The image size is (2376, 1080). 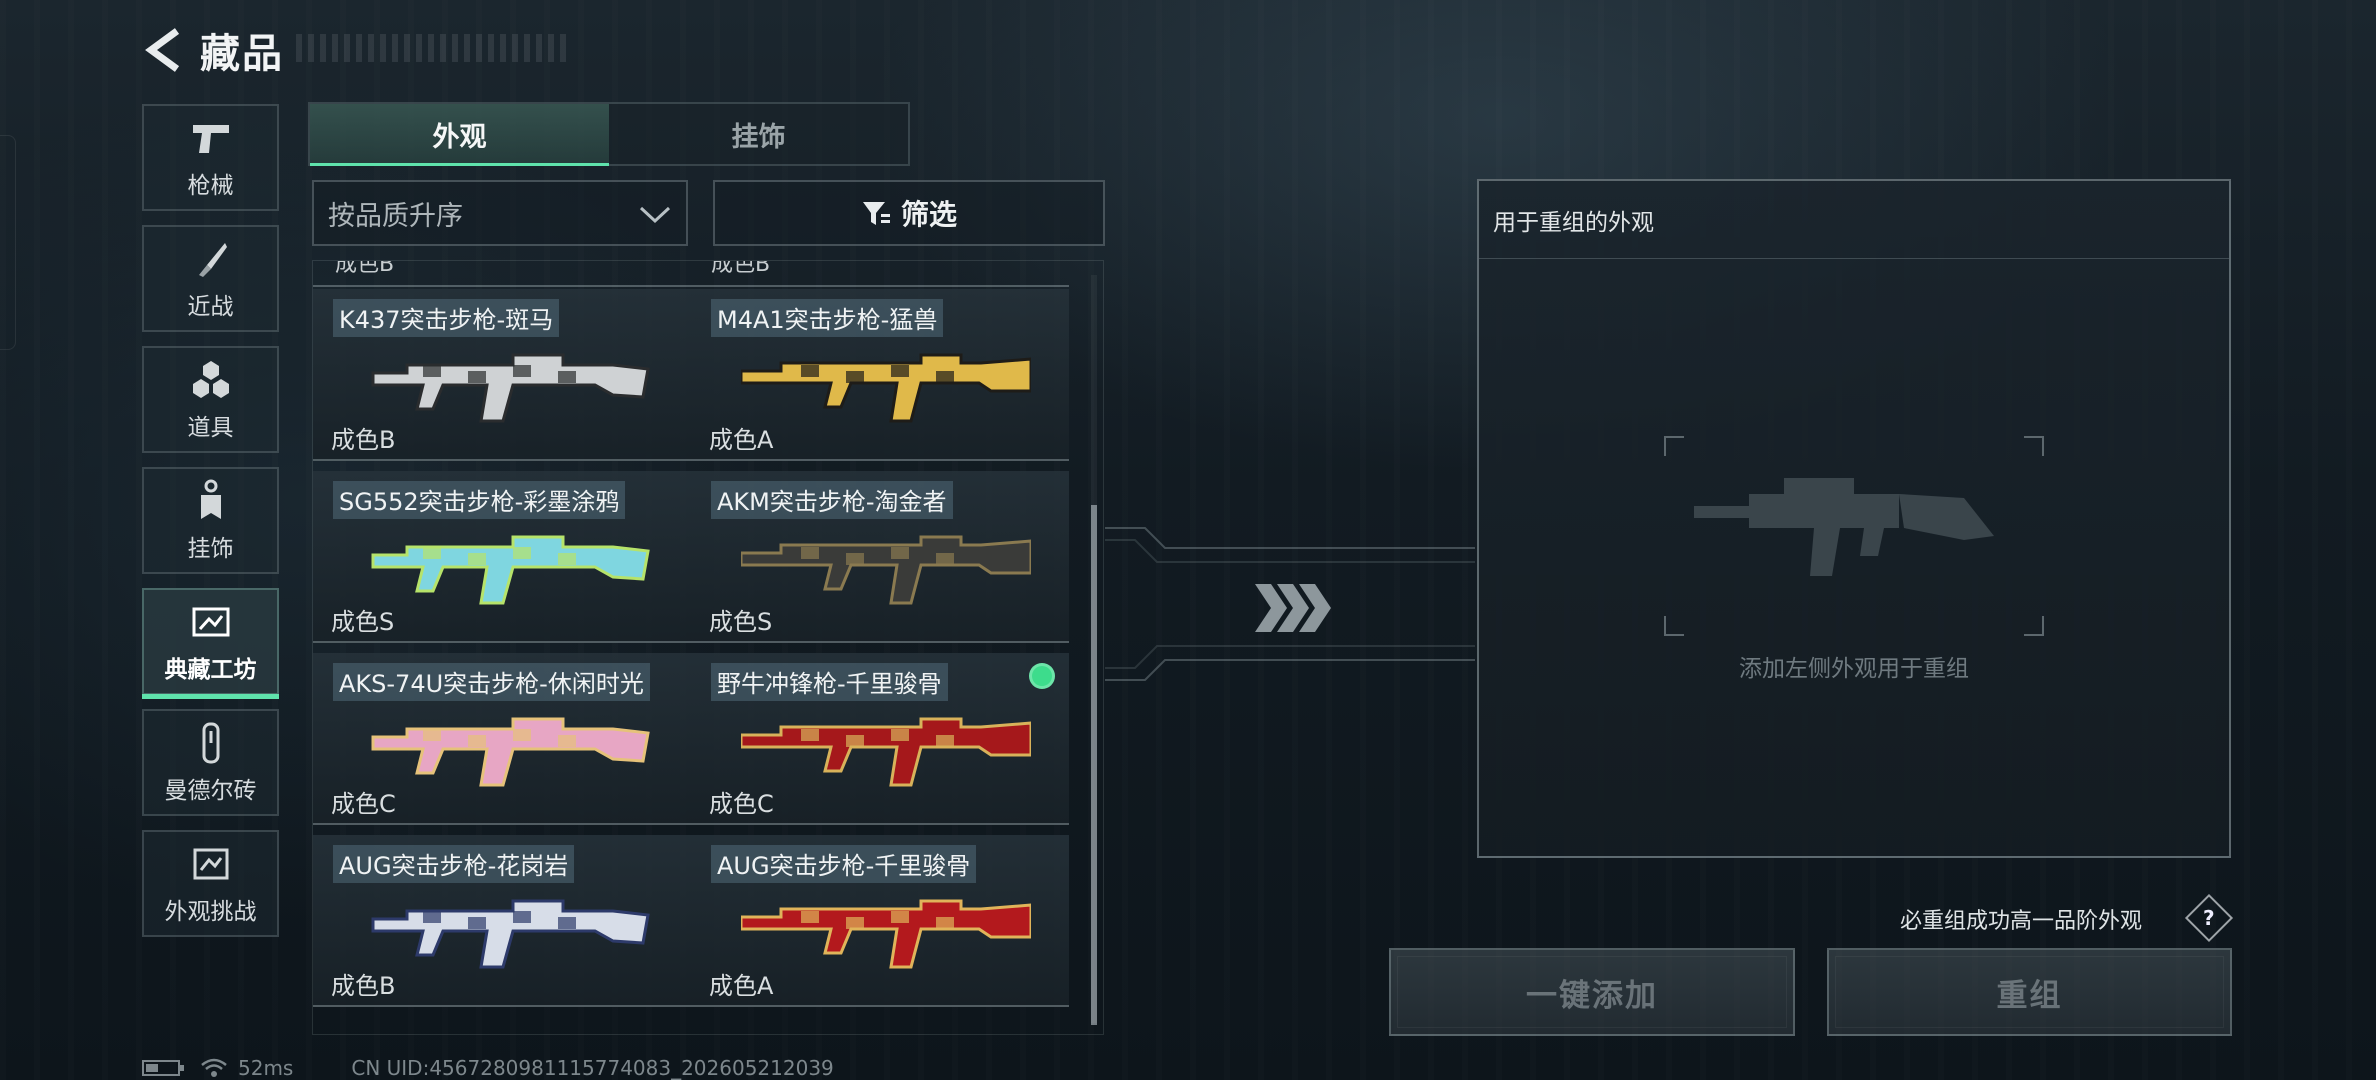 What do you see at coordinates (242, 54) in the screenshot?
I see `page-title: 藏品` at bounding box center [242, 54].